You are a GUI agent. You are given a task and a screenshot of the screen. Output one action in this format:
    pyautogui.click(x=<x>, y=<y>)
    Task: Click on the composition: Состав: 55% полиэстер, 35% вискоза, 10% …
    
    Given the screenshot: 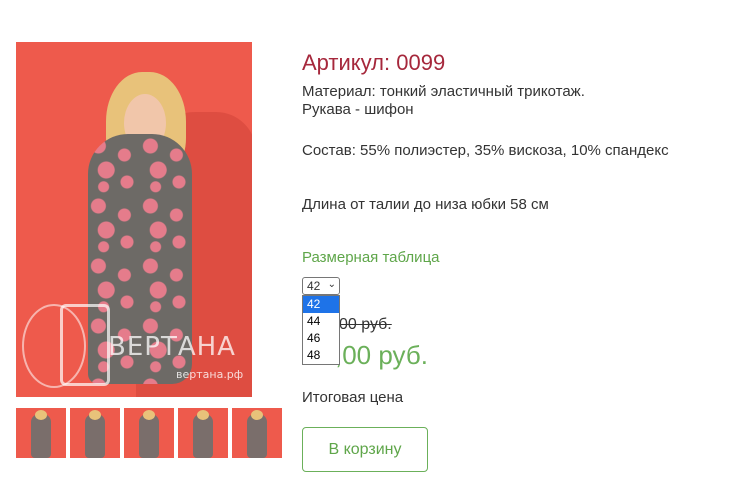 What is the action you would take?
    pyautogui.click(x=485, y=150)
    